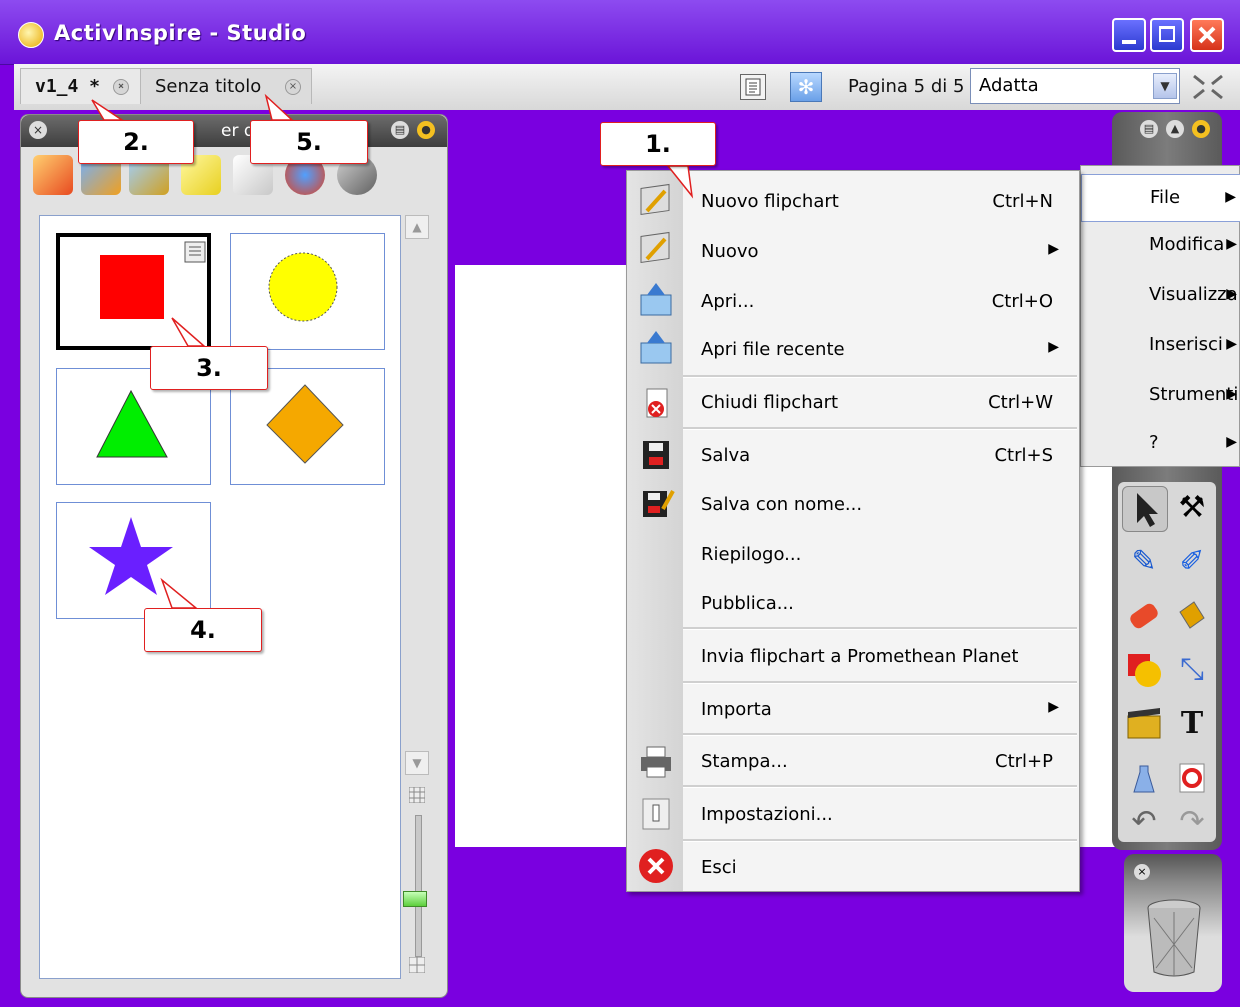 This screenshot has width=1240, height=1007. What do you see at coordinates (658, 144) in the screenshot?
I see `callout-1: 1.` at bounding box center [658, 144].